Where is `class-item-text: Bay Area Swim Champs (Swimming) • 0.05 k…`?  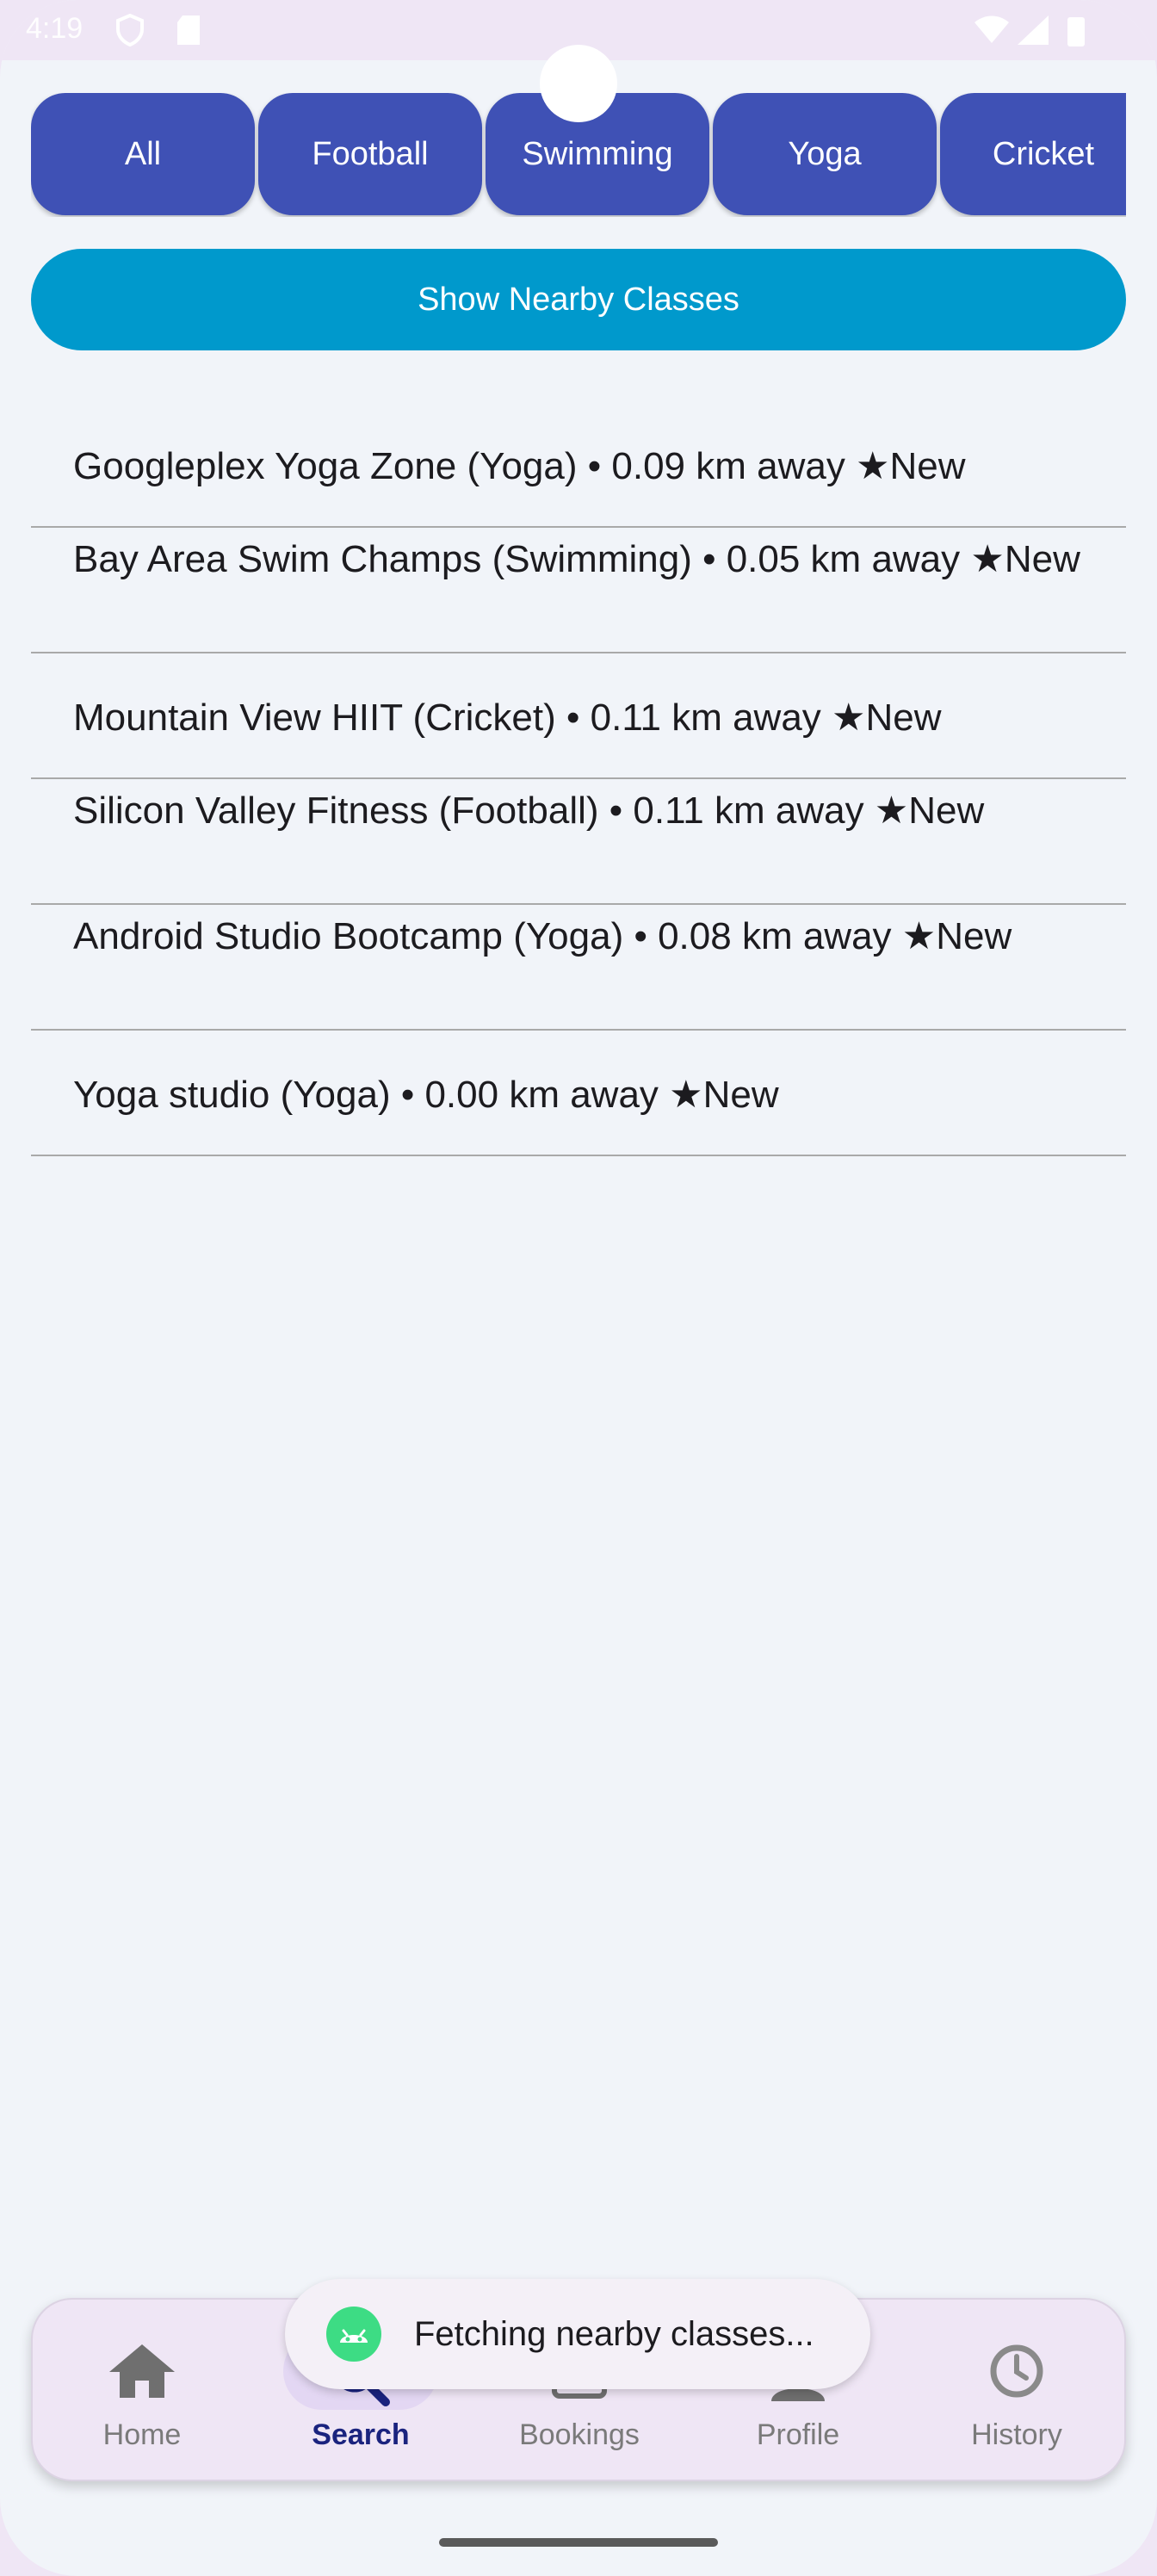
class-item-text: Bay Area Swim Champs (Swimming) • 0.05 k… is located at coordinates (577, 559).